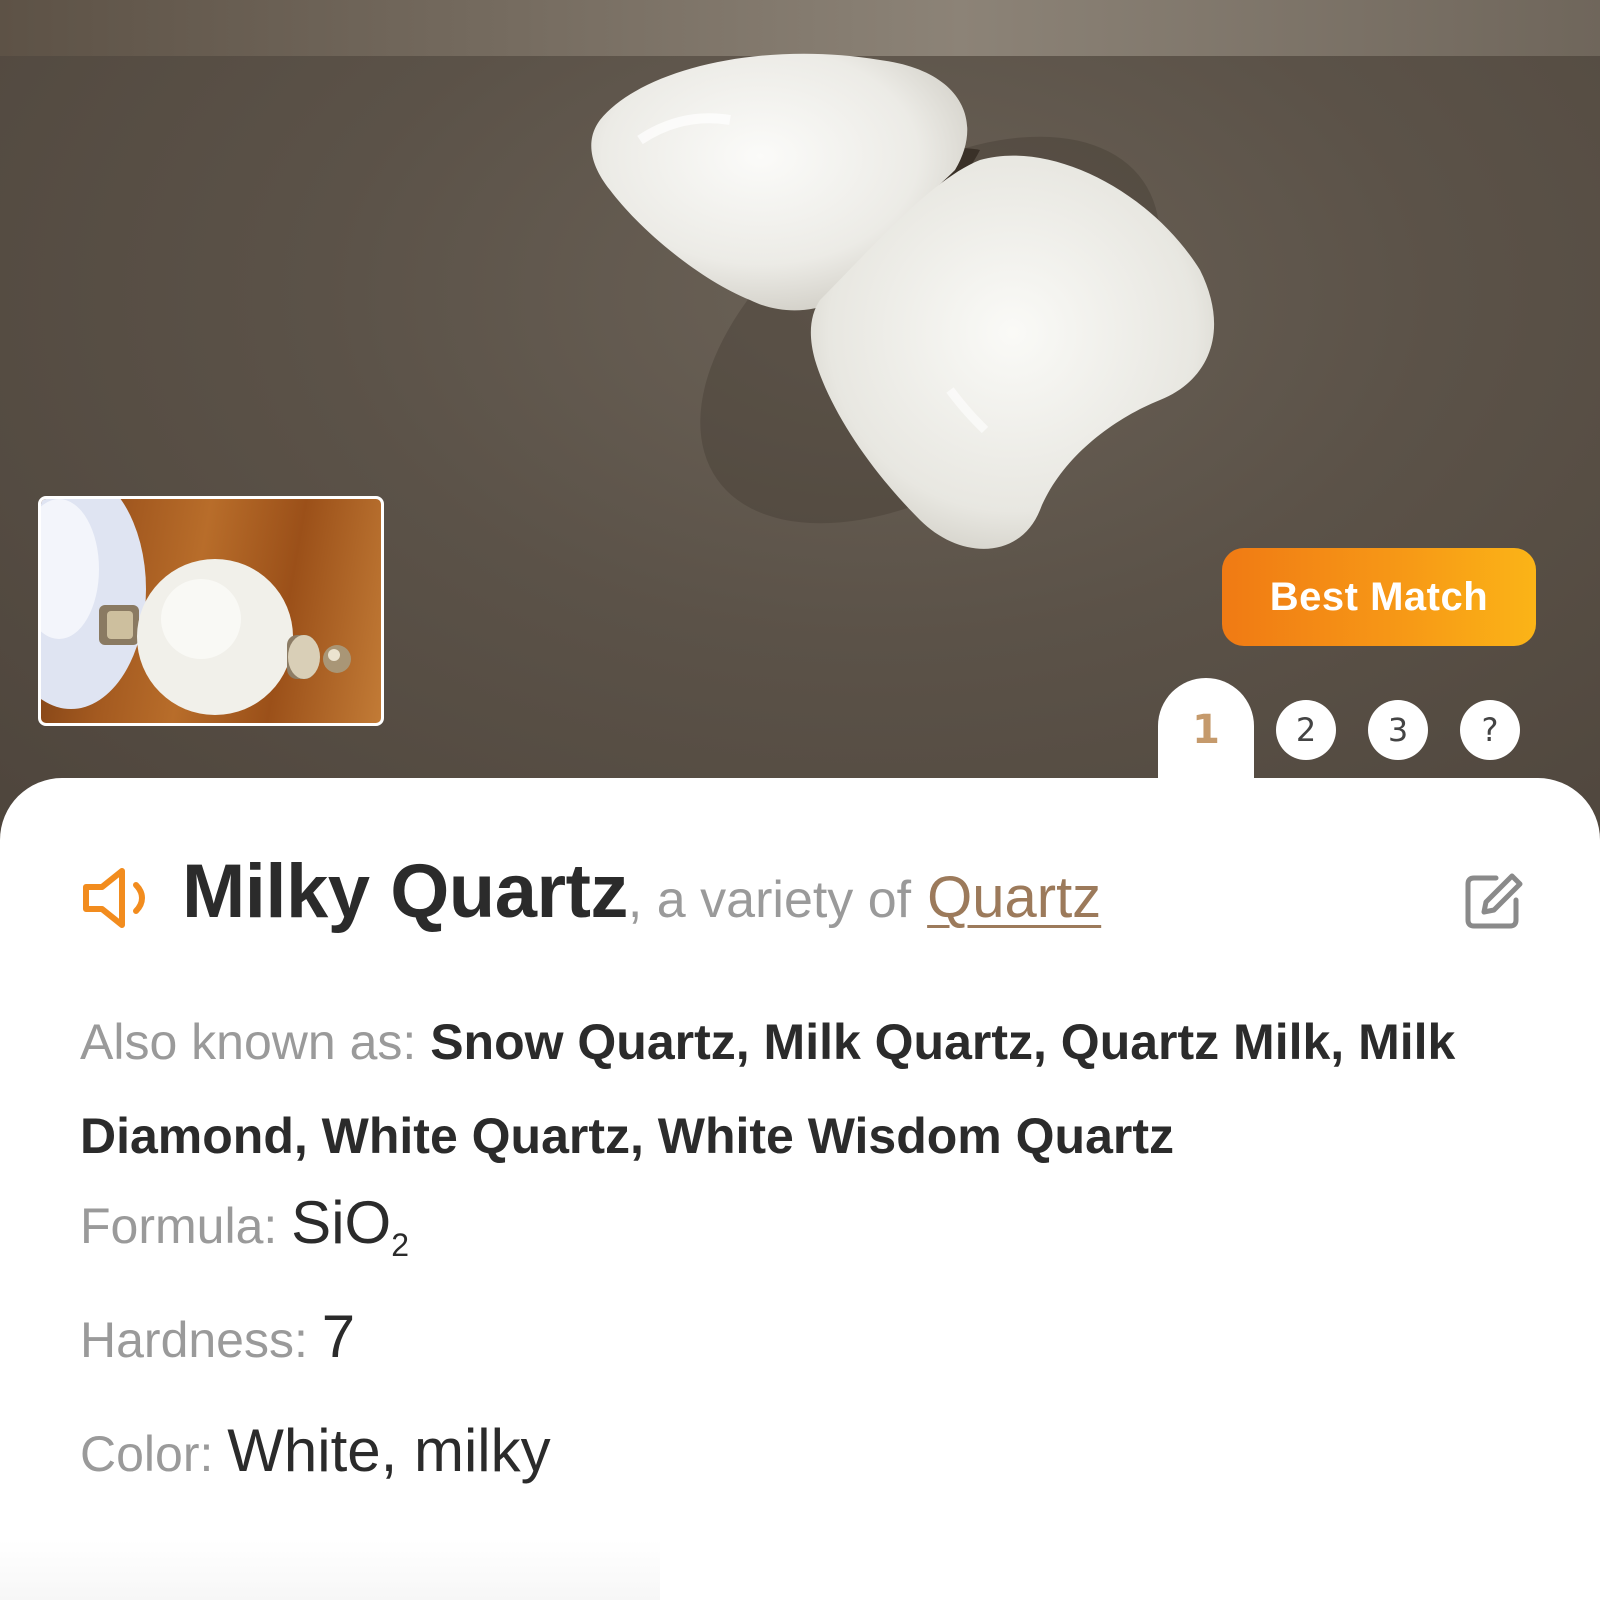  I want to click on bottom-fade, so click(330, 1570).